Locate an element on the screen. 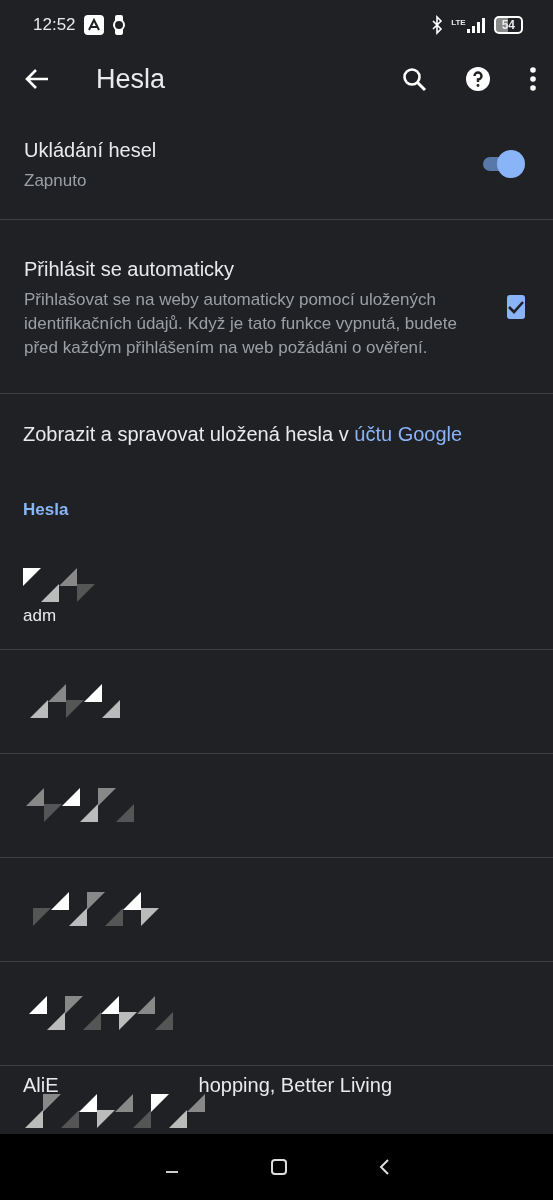 This screenshot has height=1200, width=553. checkbox is located at coordinates (516, 306).